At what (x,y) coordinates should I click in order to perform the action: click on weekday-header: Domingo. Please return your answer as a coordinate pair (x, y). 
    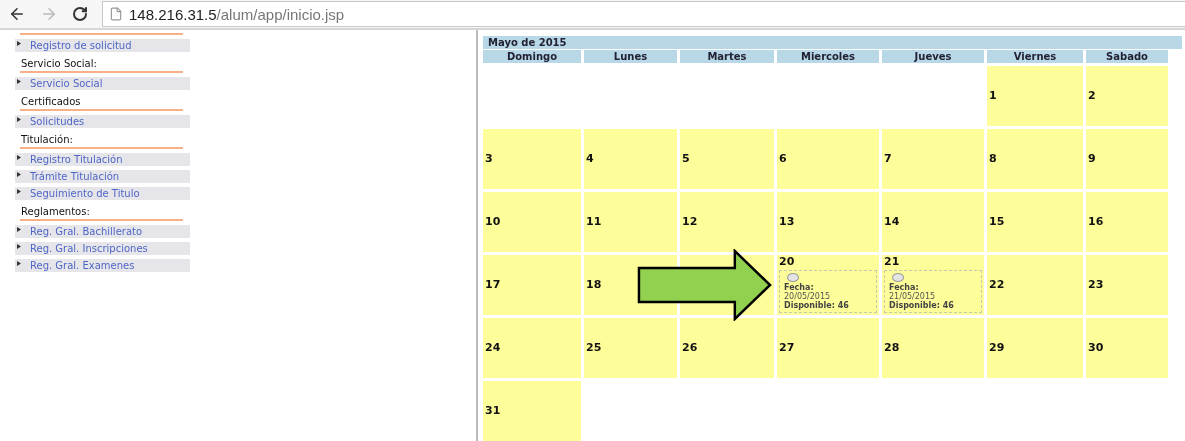
    Looking at the image, I should click on (532, 56).